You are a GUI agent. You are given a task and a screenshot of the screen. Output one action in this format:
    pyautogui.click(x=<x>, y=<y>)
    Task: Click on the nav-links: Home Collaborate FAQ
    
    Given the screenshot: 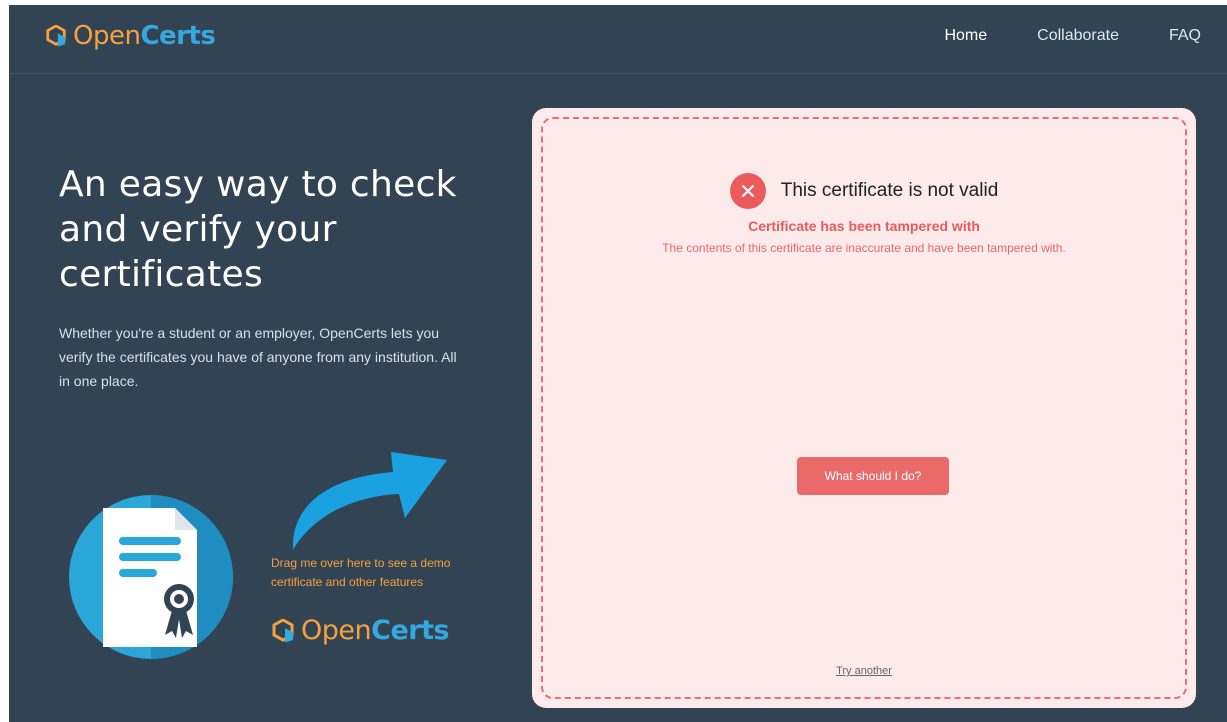 What is the action you would take?
    pyautogui.click(x=1047, y=36)
    